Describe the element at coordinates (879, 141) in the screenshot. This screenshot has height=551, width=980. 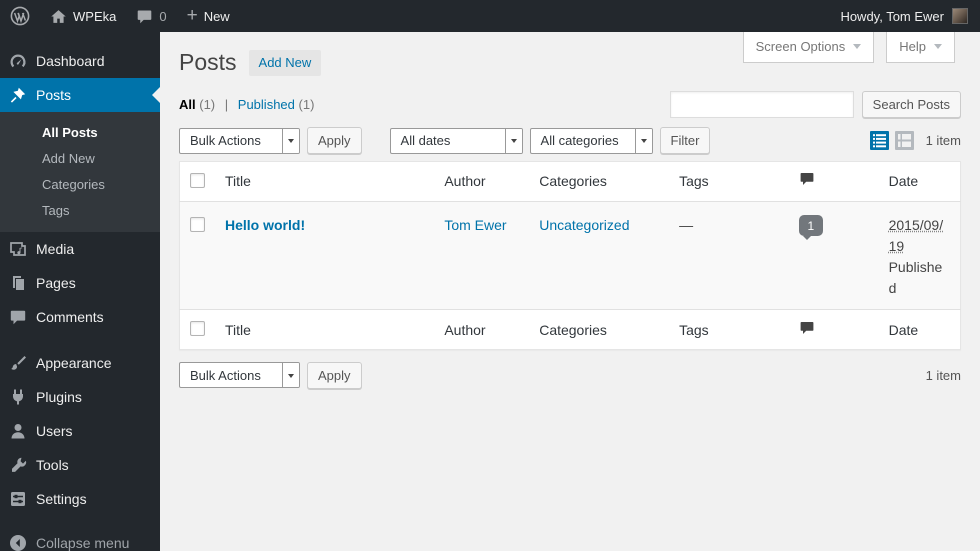
I see `list-view-icon` at that location.